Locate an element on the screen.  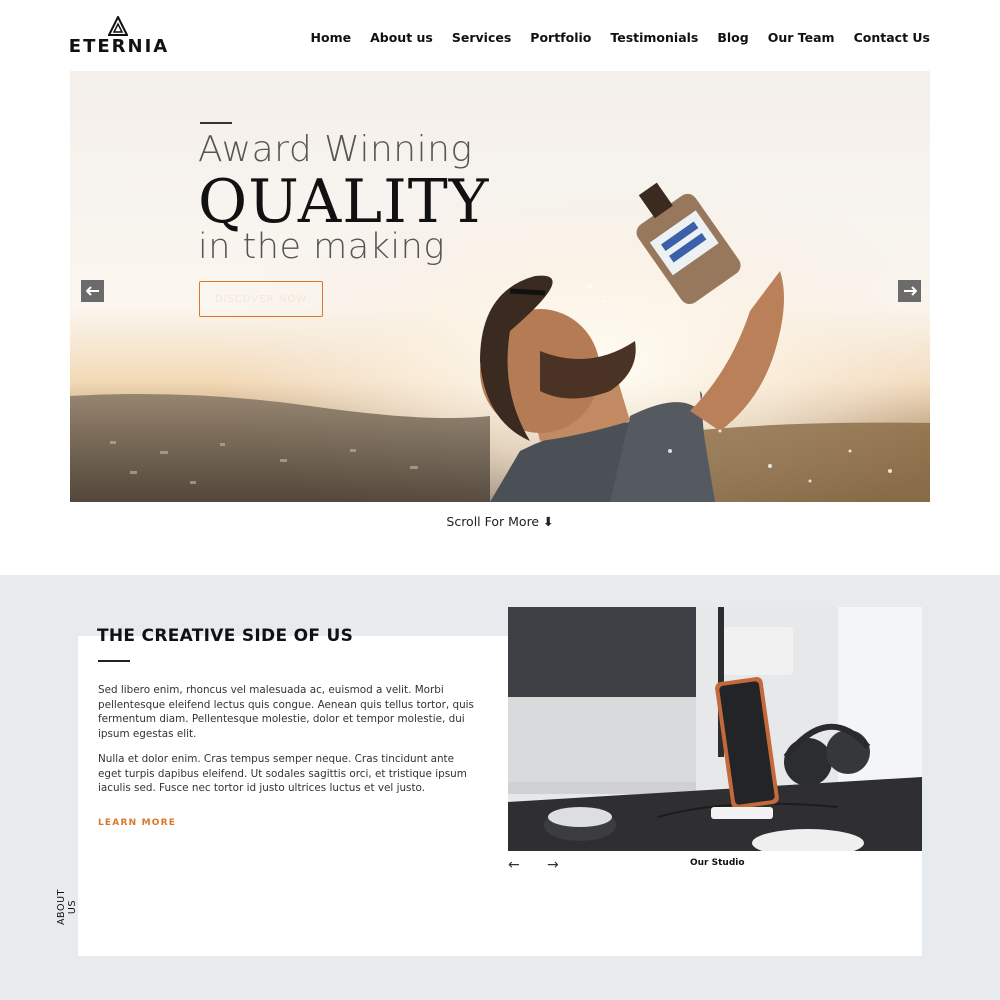
learn-more-link: LEARN MORE is located at coordinates (137, 823).